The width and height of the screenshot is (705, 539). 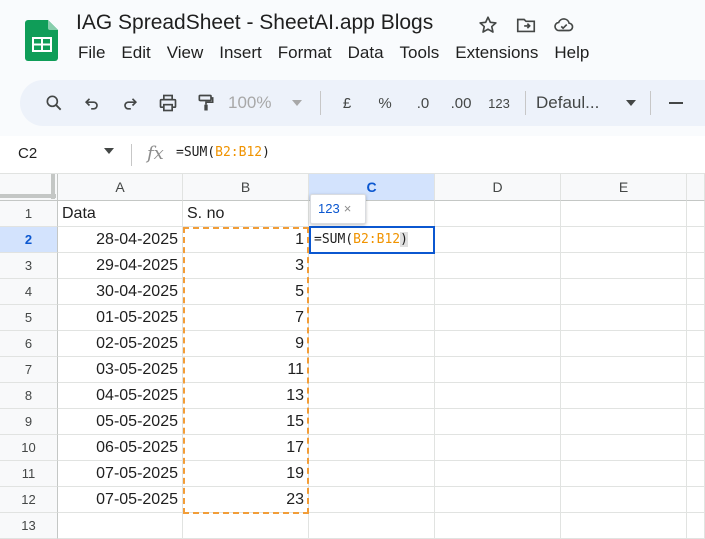 I want to click on cell-b13, so click(x=246, y=526).